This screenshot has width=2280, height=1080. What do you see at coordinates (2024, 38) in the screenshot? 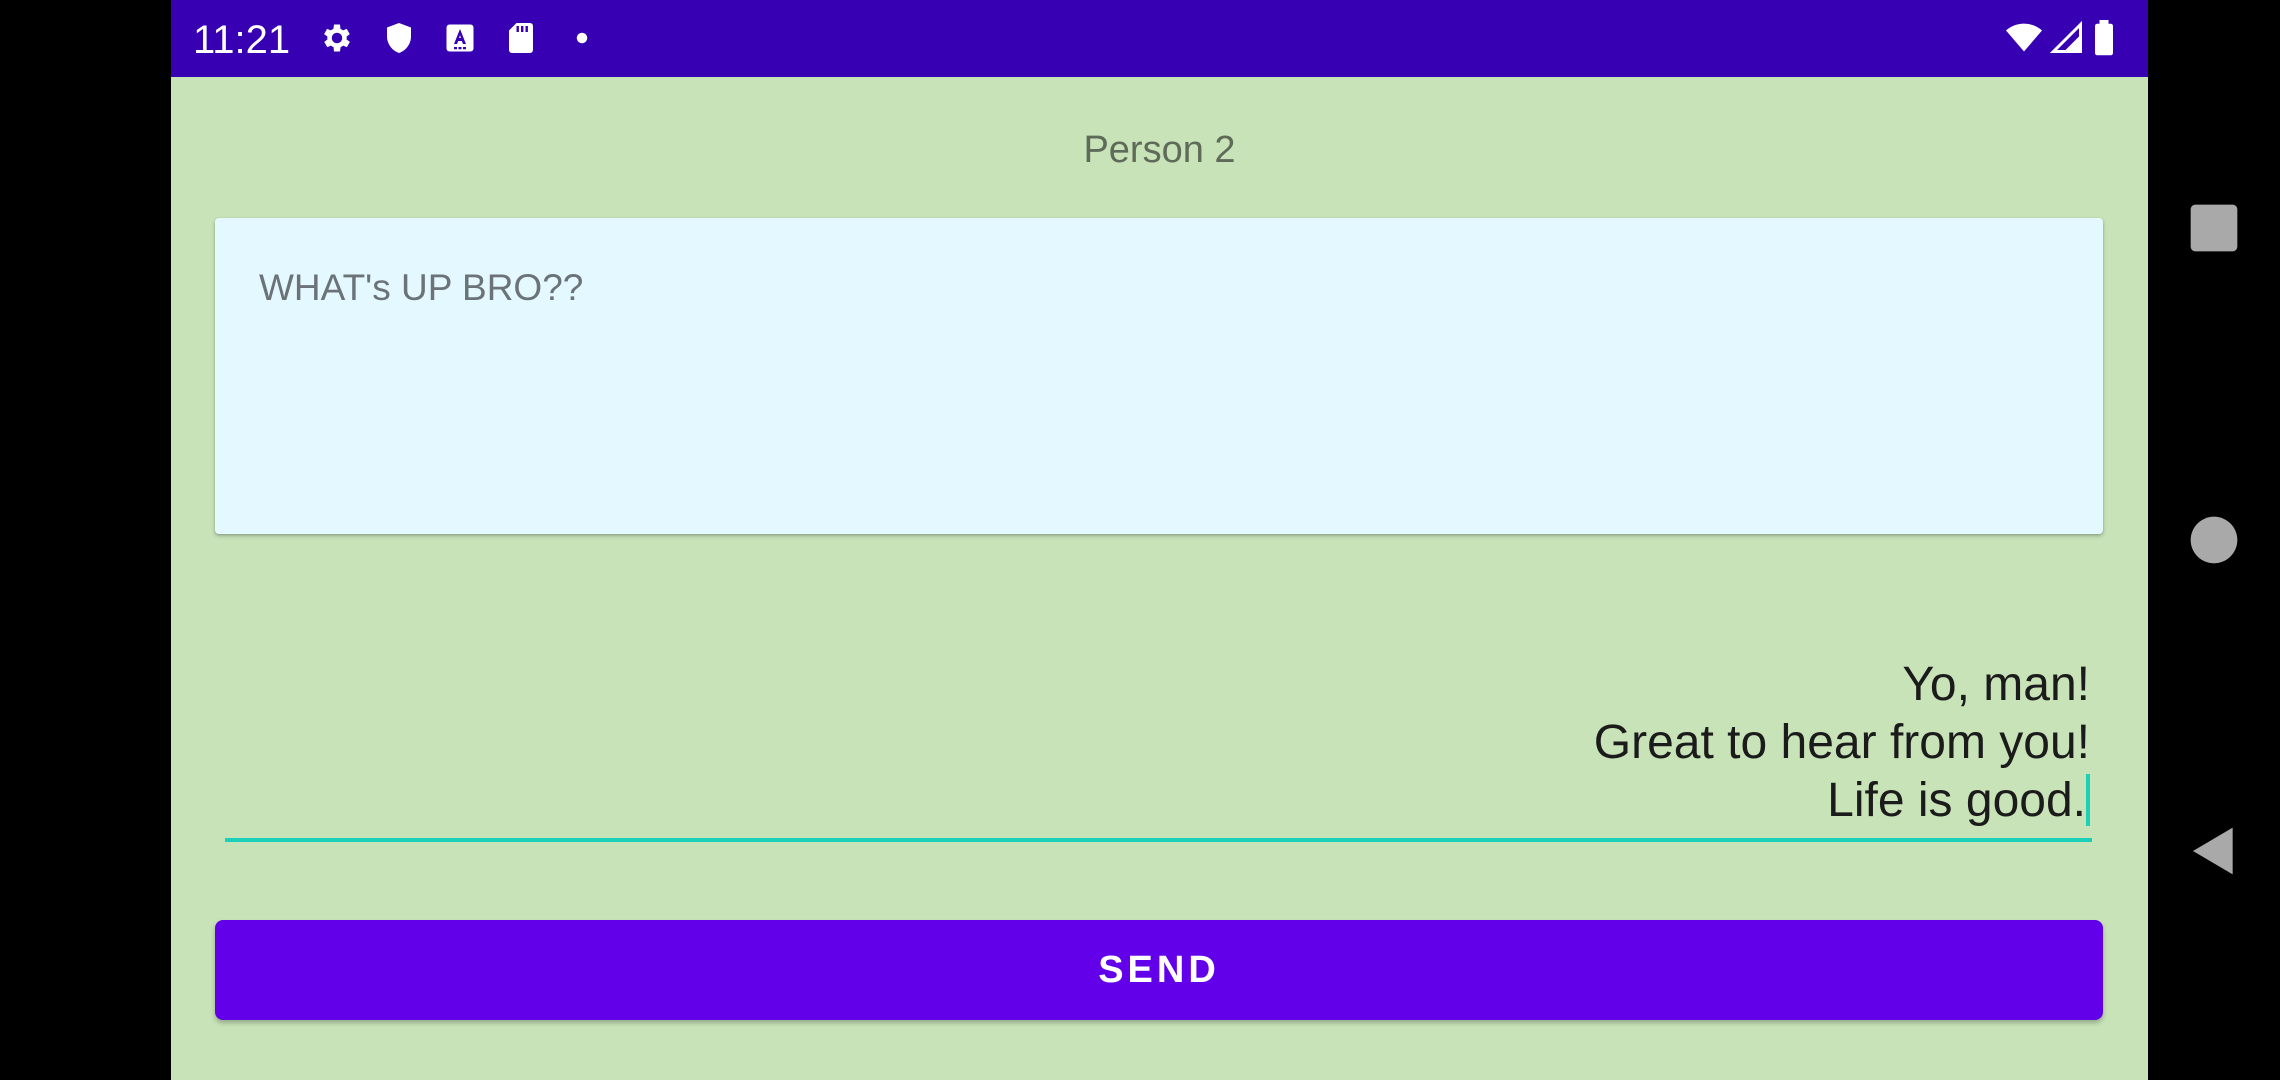
I see `wifi-icon` at bounding box center [2024, 38].